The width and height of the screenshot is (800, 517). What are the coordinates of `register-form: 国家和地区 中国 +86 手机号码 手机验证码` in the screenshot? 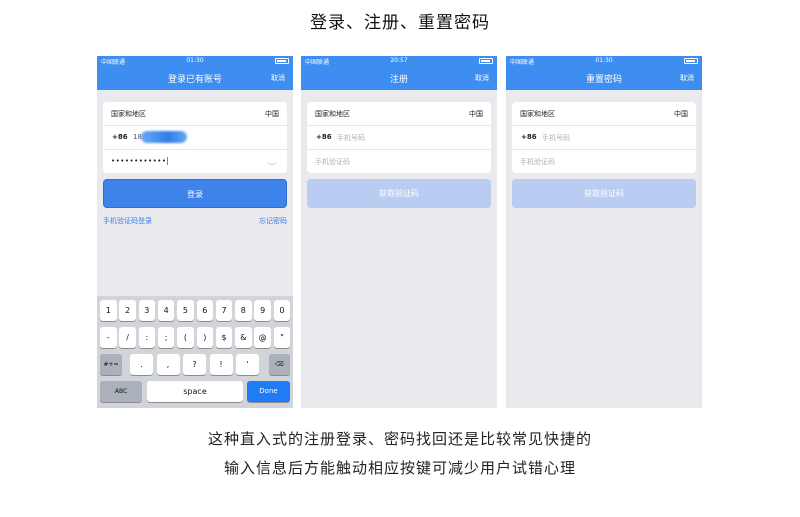 It's located at (399, 137).